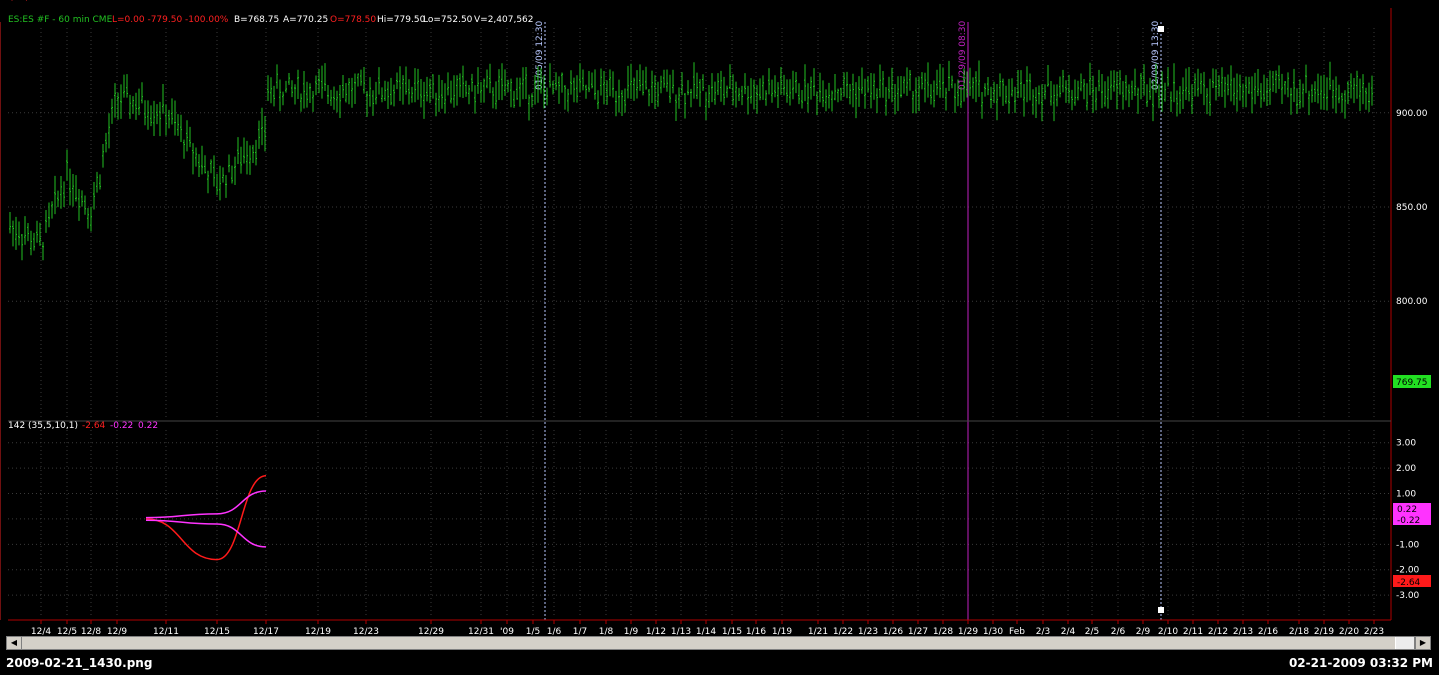 Image resolution: width=1439 pixels, height=675 pixels. Describe the element at coordinates (719, 664) in the screenshot. I see `footer-bar: 2009-02-21_1430.png 02-21-2009 03:32 PM` at that location.